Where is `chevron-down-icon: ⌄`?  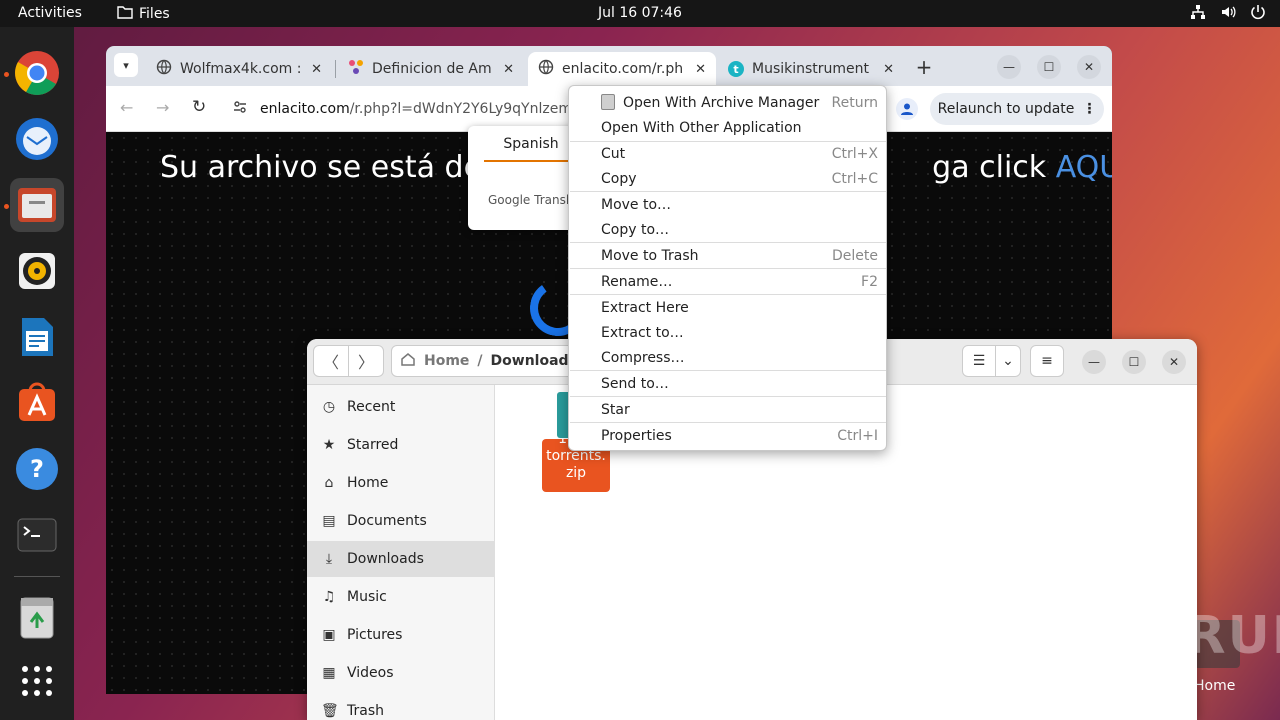 chevron-down-icon: ⌄ is located at coordinates (1008, 361).